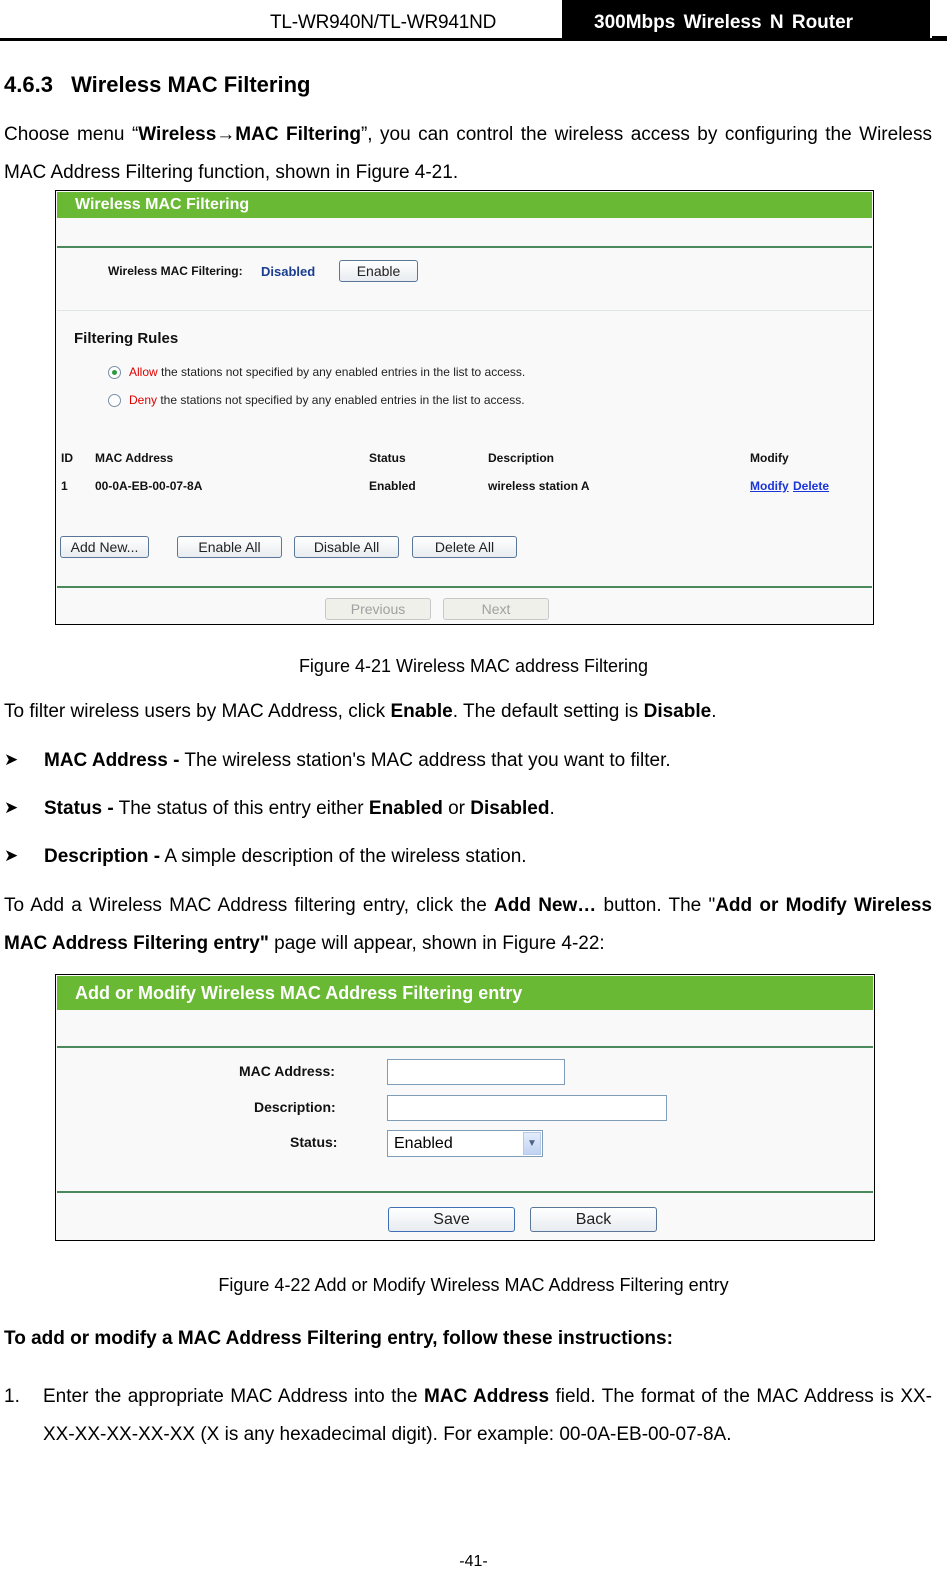  I want to click on header-rule-end, so click(939, 37).